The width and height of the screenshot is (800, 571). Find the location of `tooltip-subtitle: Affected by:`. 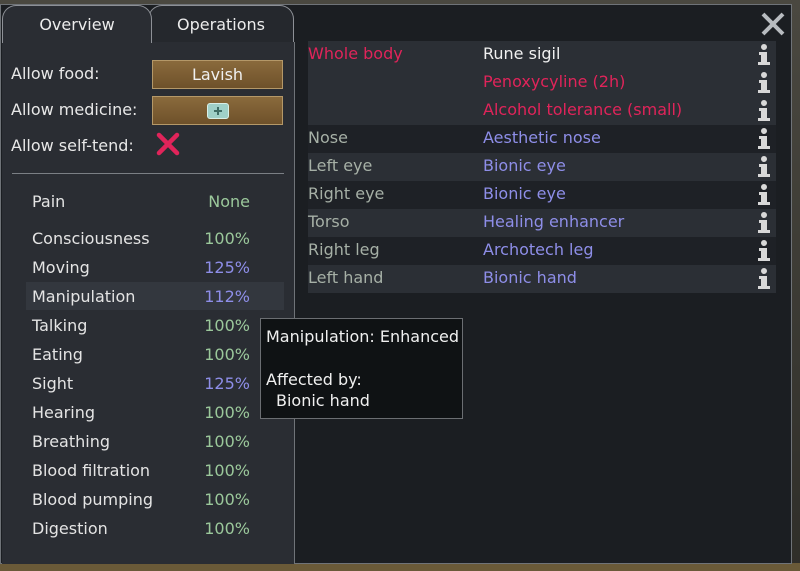

tooltip-subtitle: Affected by: is located at coordinates (314, 379).